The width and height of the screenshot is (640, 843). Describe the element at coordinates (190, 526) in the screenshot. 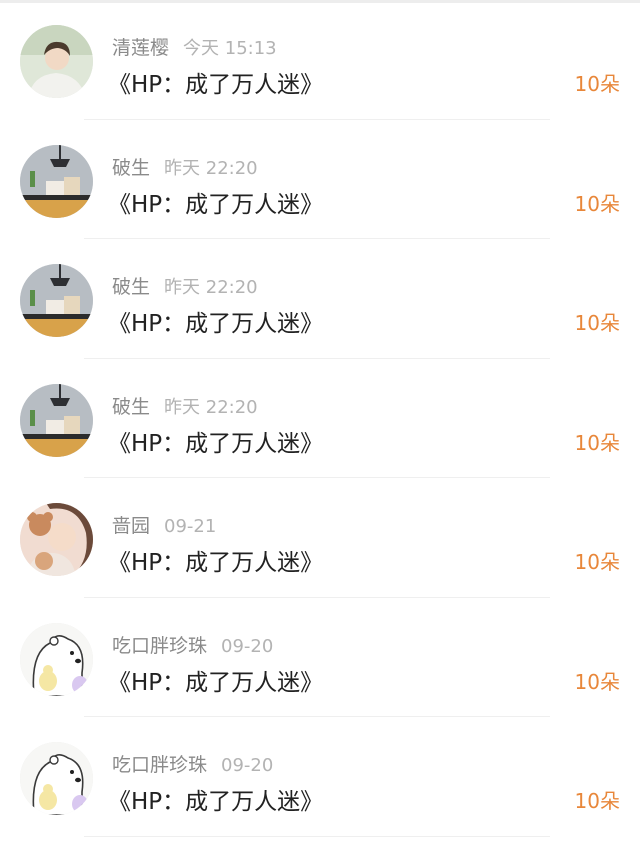

I see `timestamp: 09-21` at that location.